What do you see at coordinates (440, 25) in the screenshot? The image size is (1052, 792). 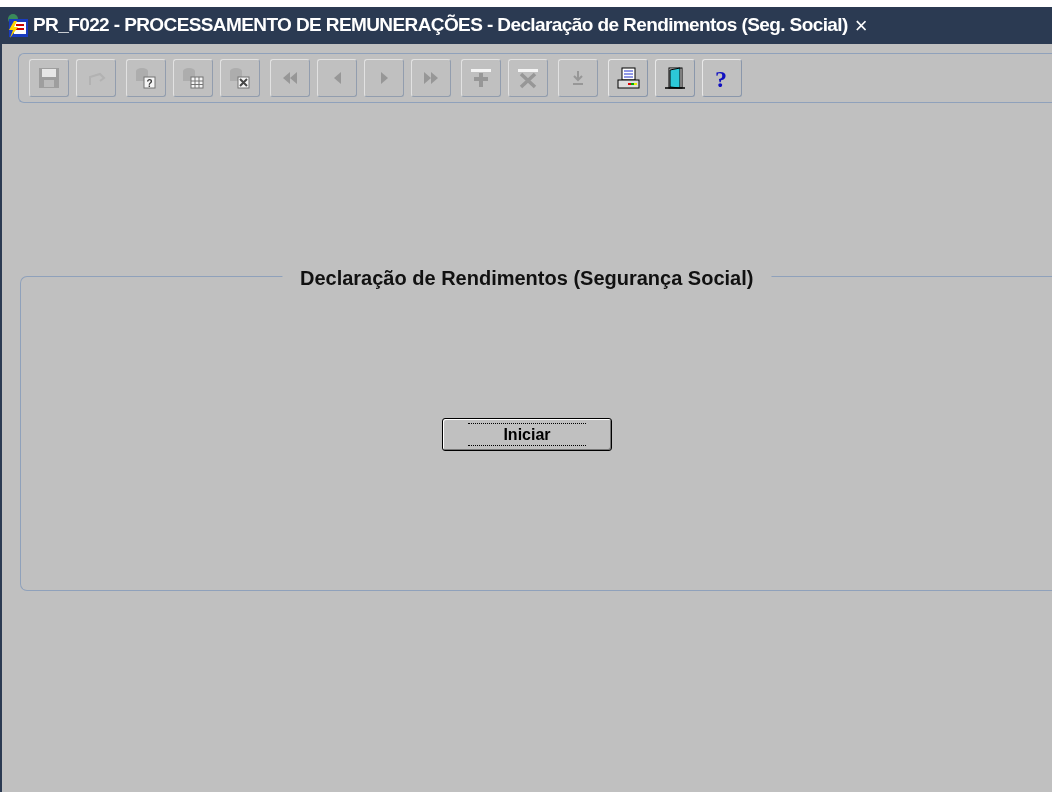 I see `window-title: PR_F022 - PROCESSAMENTO DE REMUNERAÇÕES - Declaração de Rendimentos (Seg. Social)` at bounding box center [440, 25].